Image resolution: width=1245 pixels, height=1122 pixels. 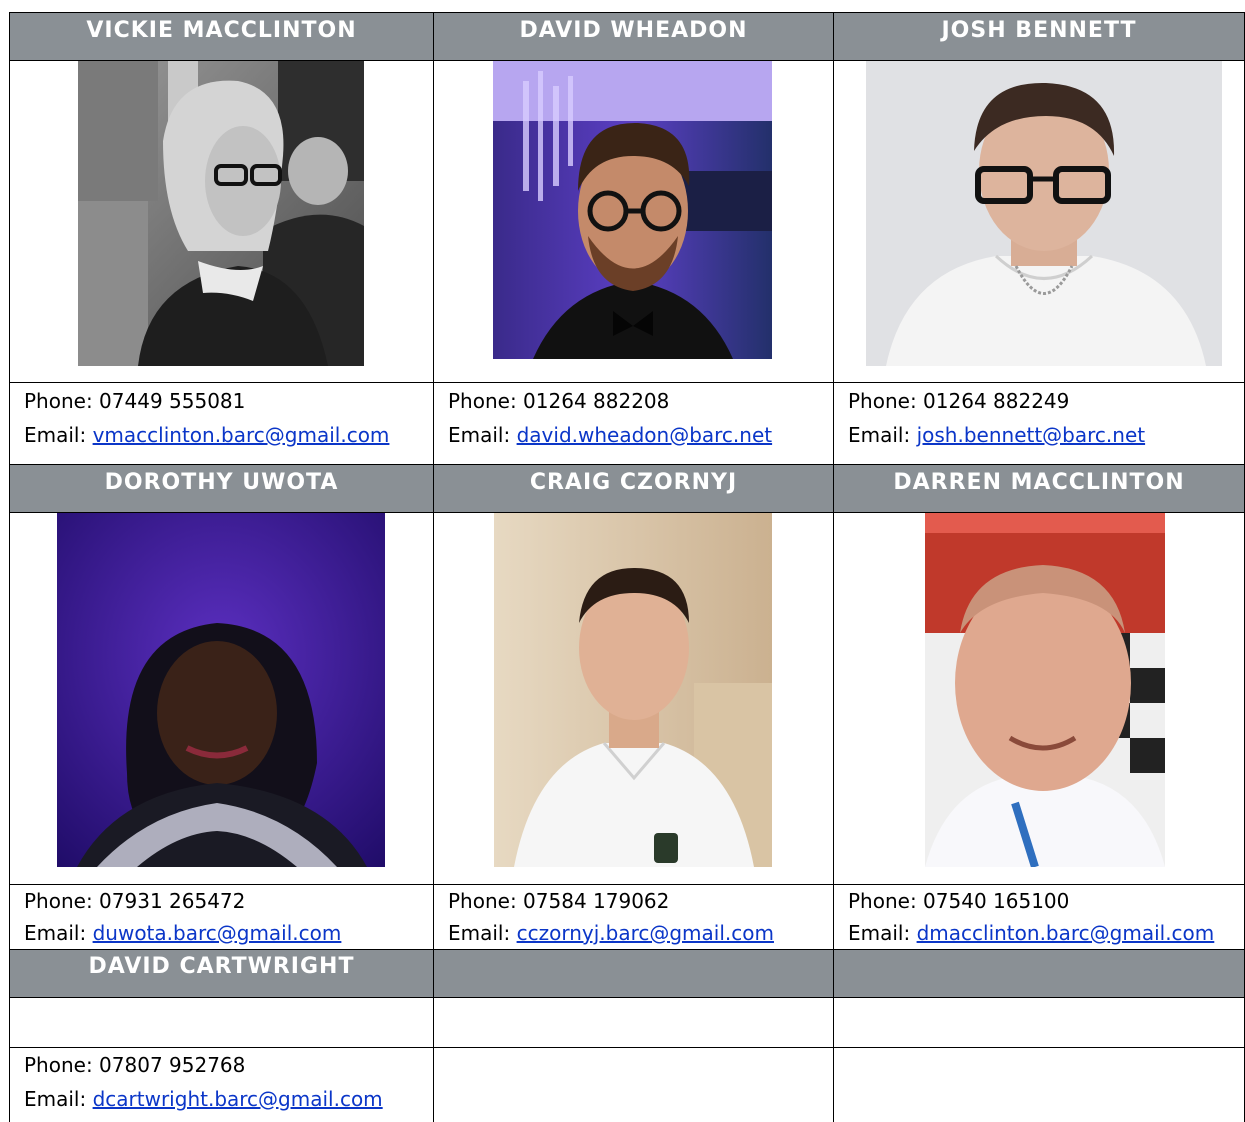 I want to click on contact-name: CRAIG CZORNYJ, so click(x=633, y=482).